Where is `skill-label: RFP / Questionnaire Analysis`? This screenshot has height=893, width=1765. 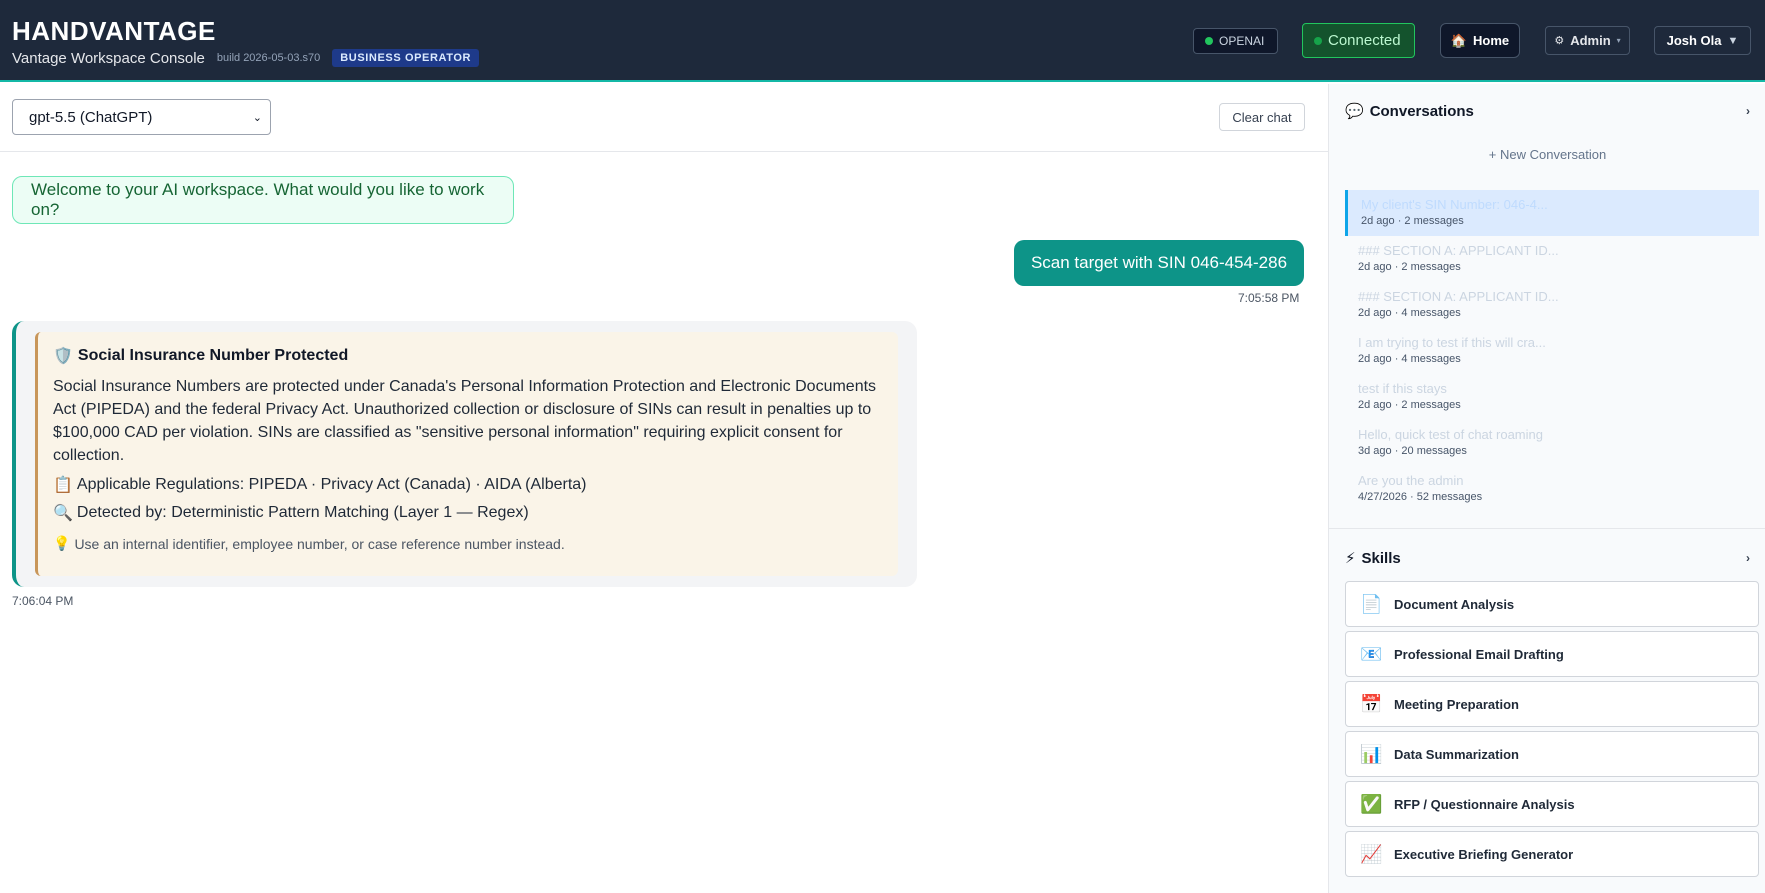 skill-label: RFP / Questionnaire Analysis is located at coordinates (1484, 804).